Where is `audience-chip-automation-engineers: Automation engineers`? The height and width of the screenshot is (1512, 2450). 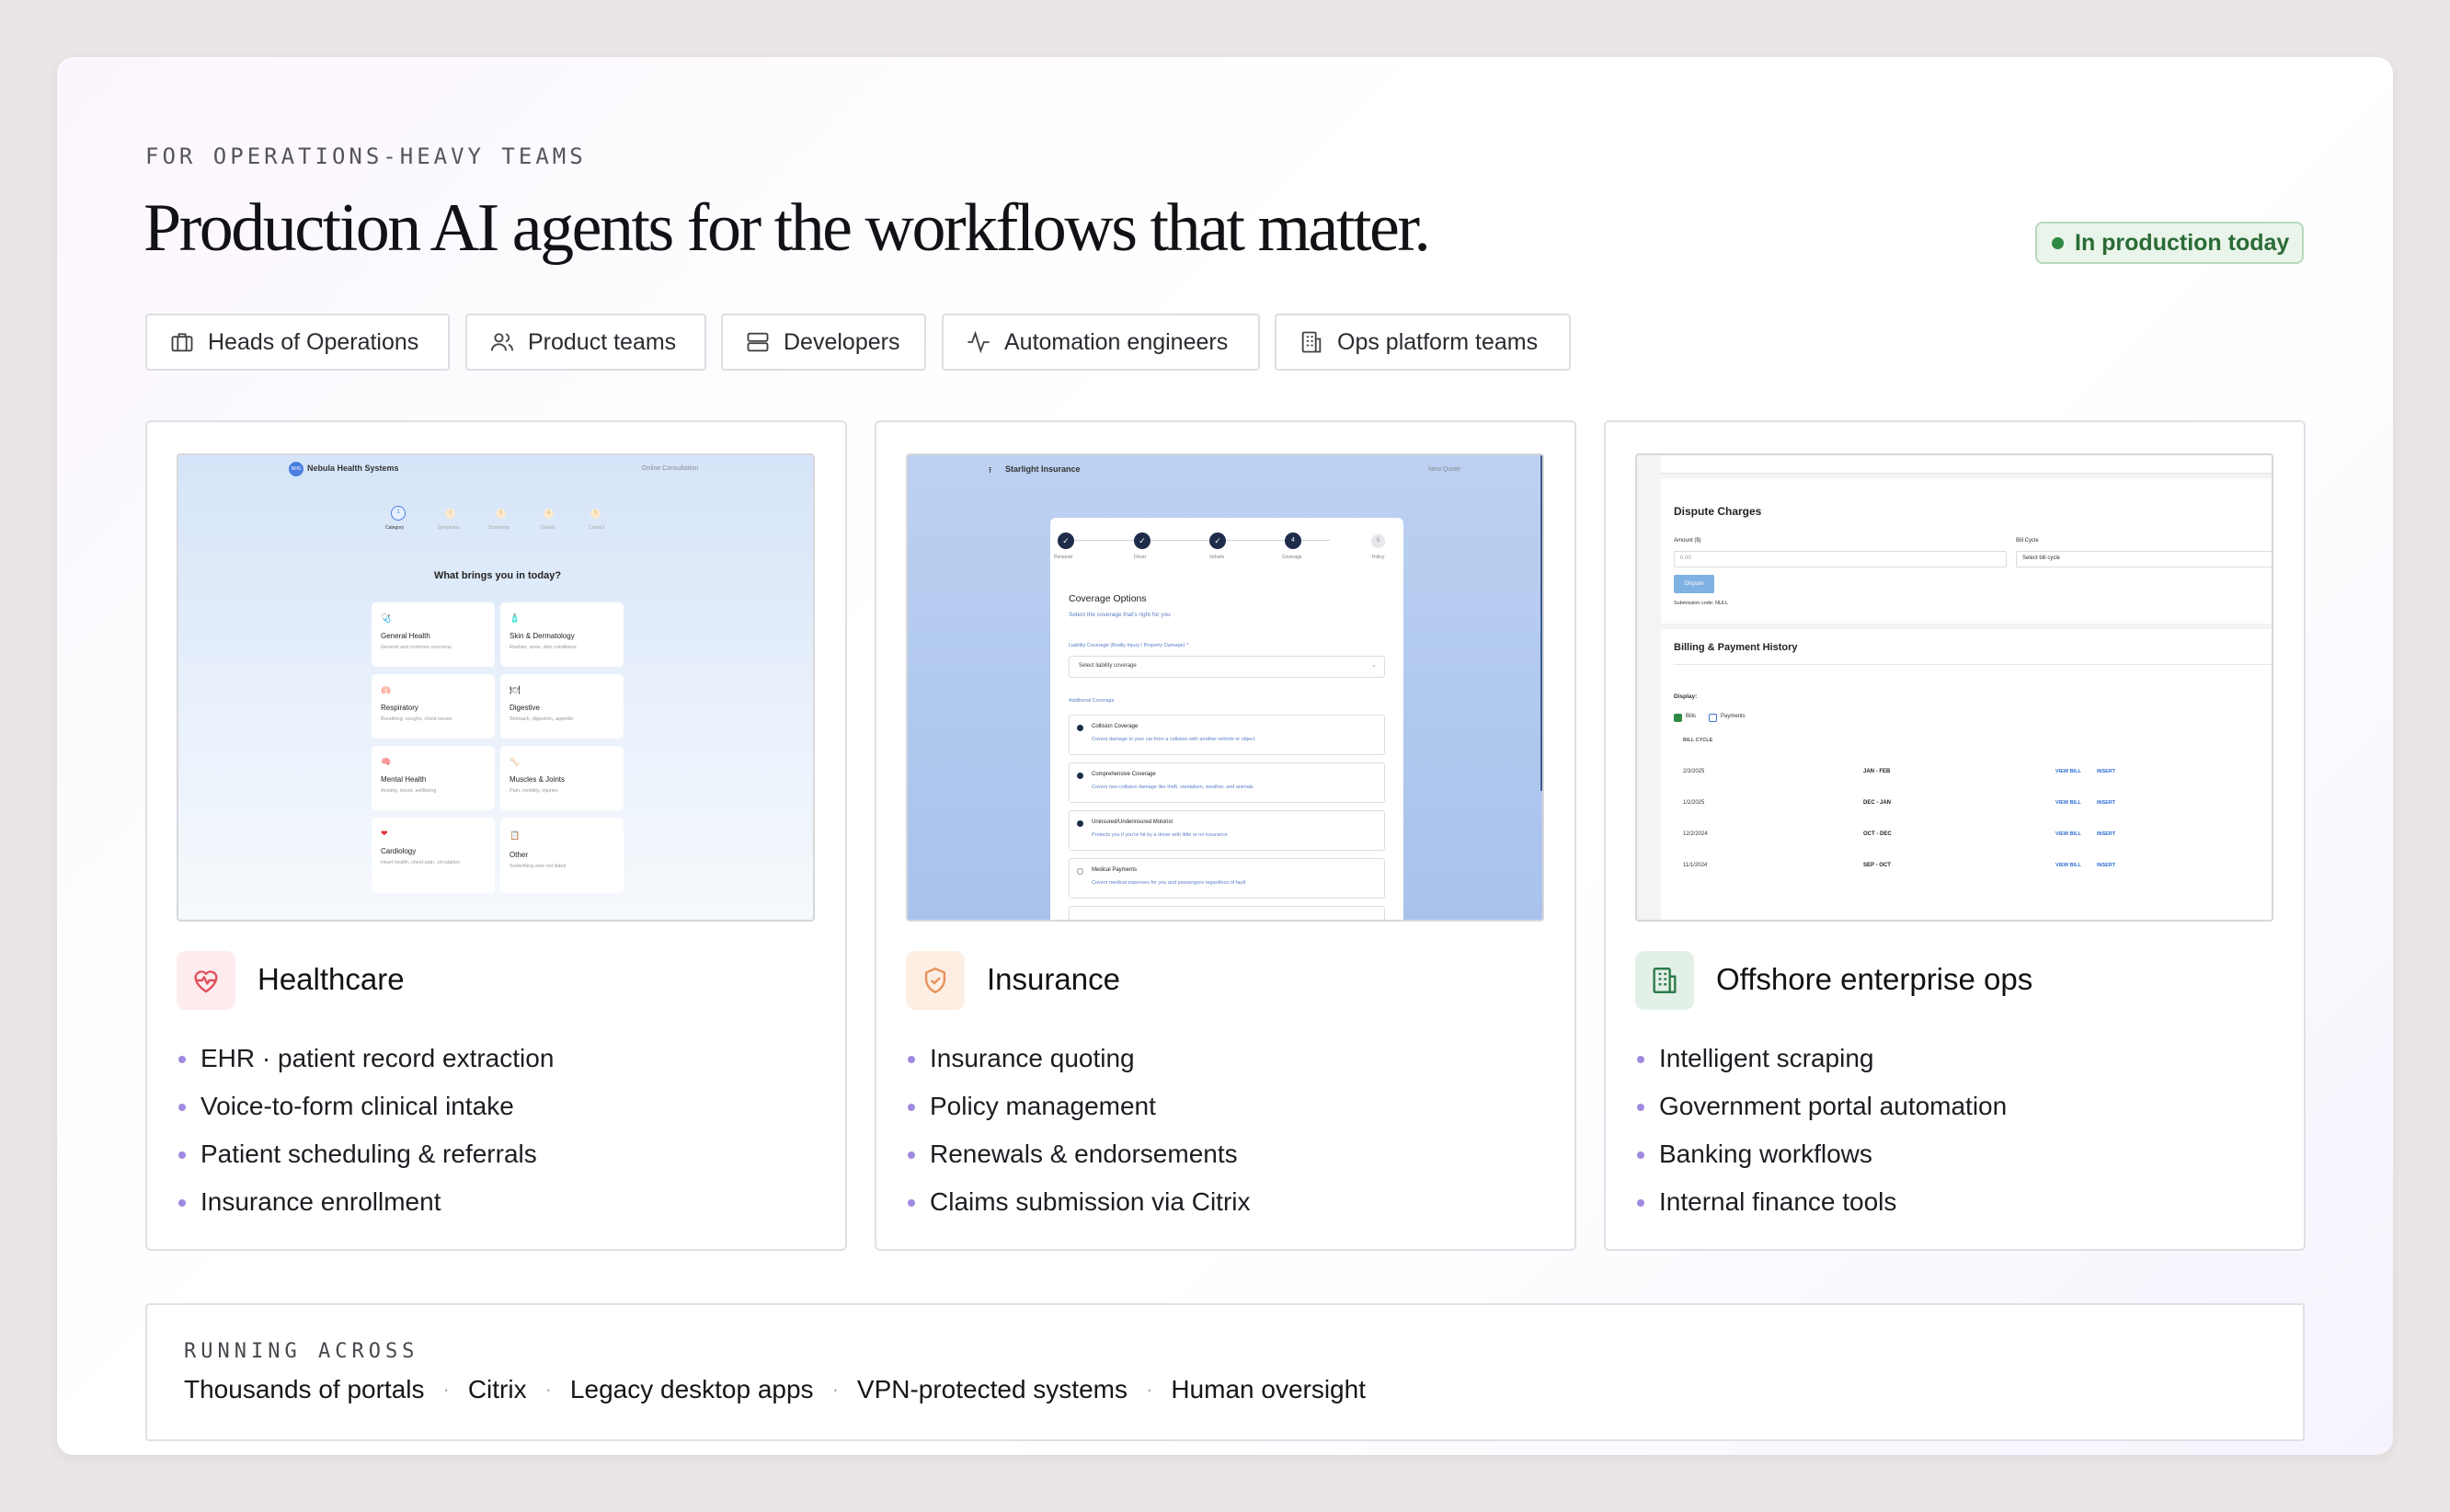 audience-chip-automation-engineers: Automation engineers is located at coordinates (1101, 342).